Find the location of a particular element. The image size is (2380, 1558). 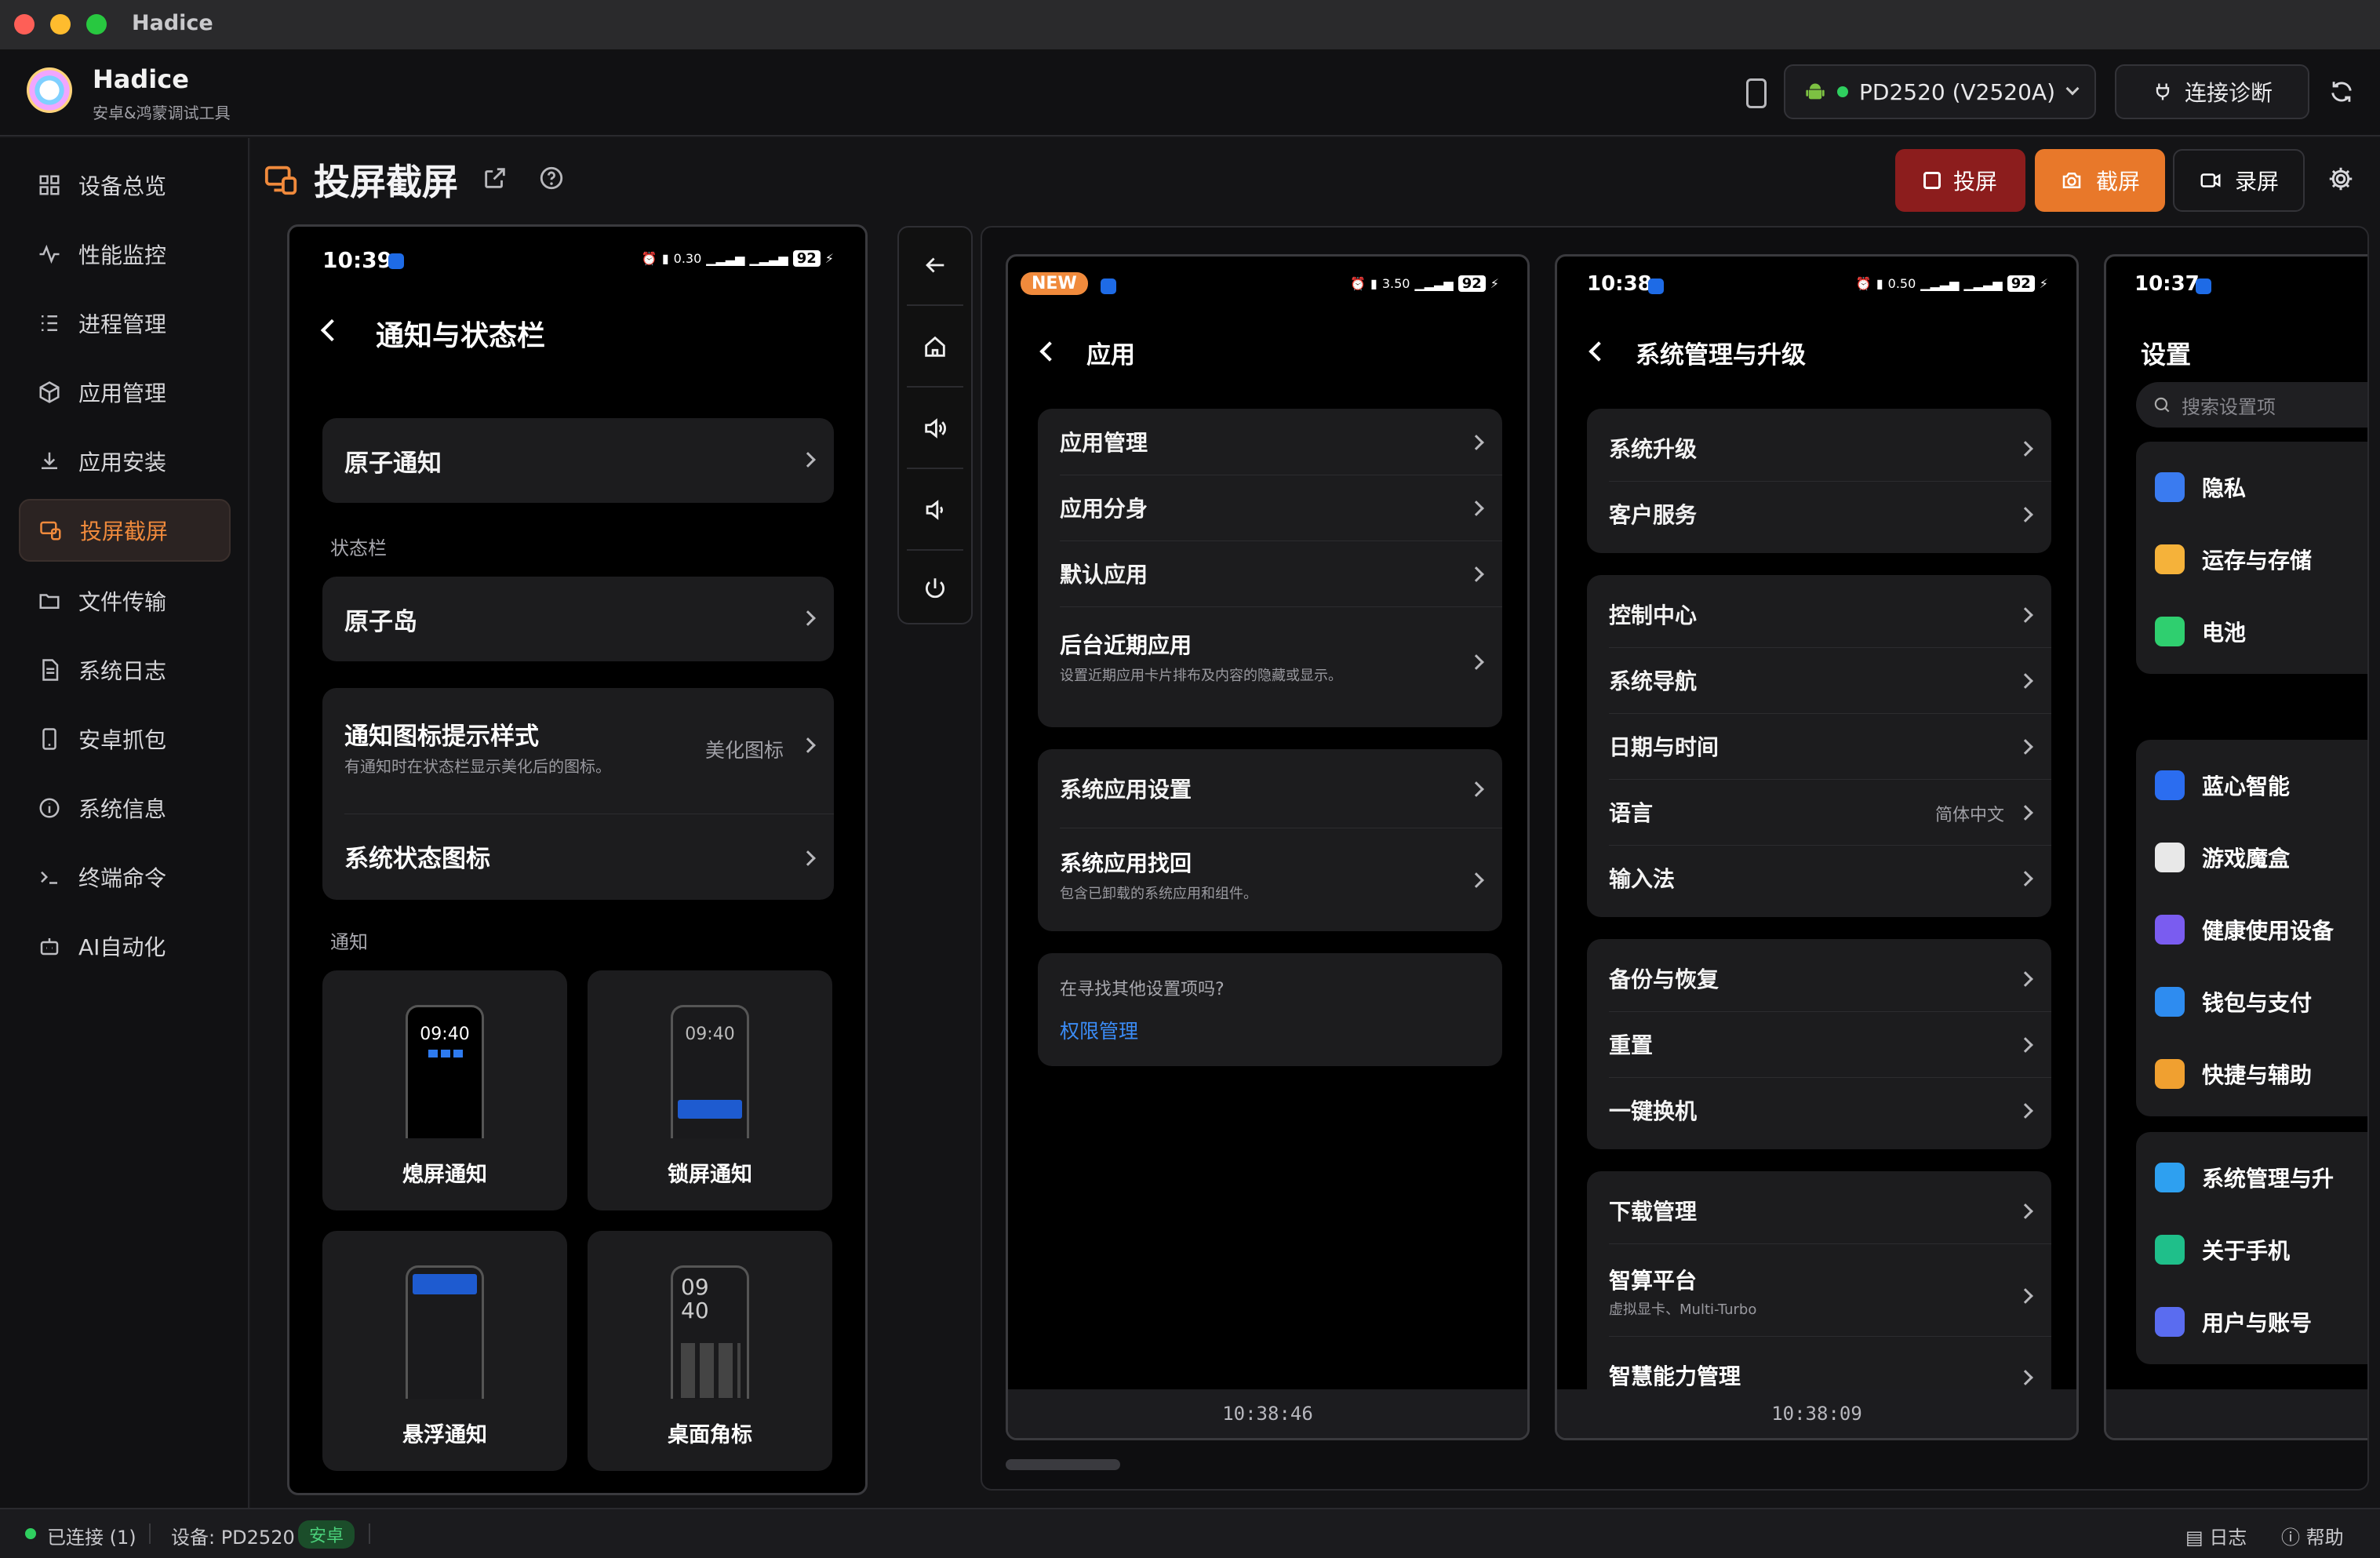

setting-row: 隐私 is located at coordinates (2200, 487).